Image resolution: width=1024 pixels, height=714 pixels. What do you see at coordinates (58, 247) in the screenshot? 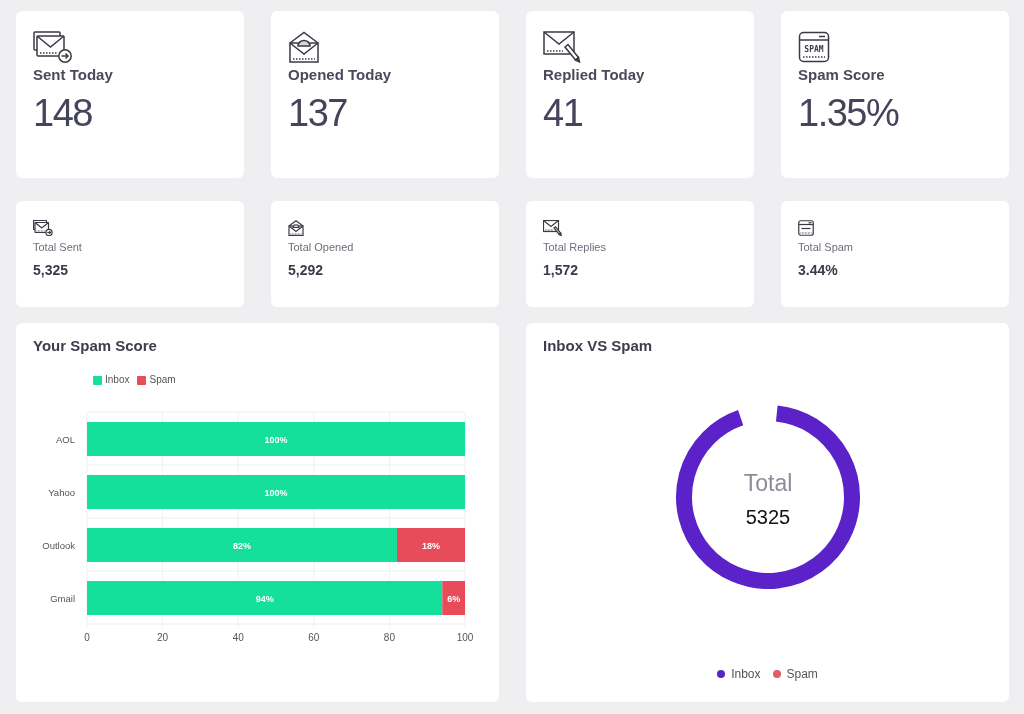
I see `stat-label: Total Sent` at bounding box center [58, 247].